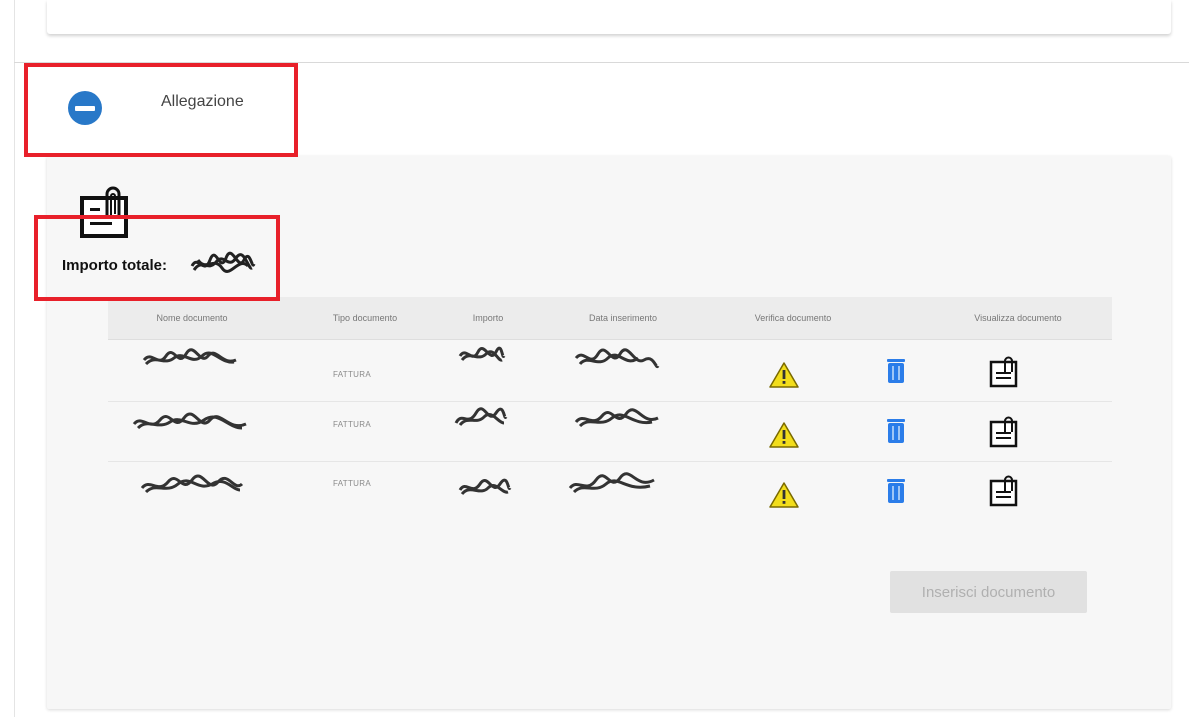  Describe the element at coordinates (114, 265) in the screenshot. I see `total-amount-label: Importo totale:` at that location.